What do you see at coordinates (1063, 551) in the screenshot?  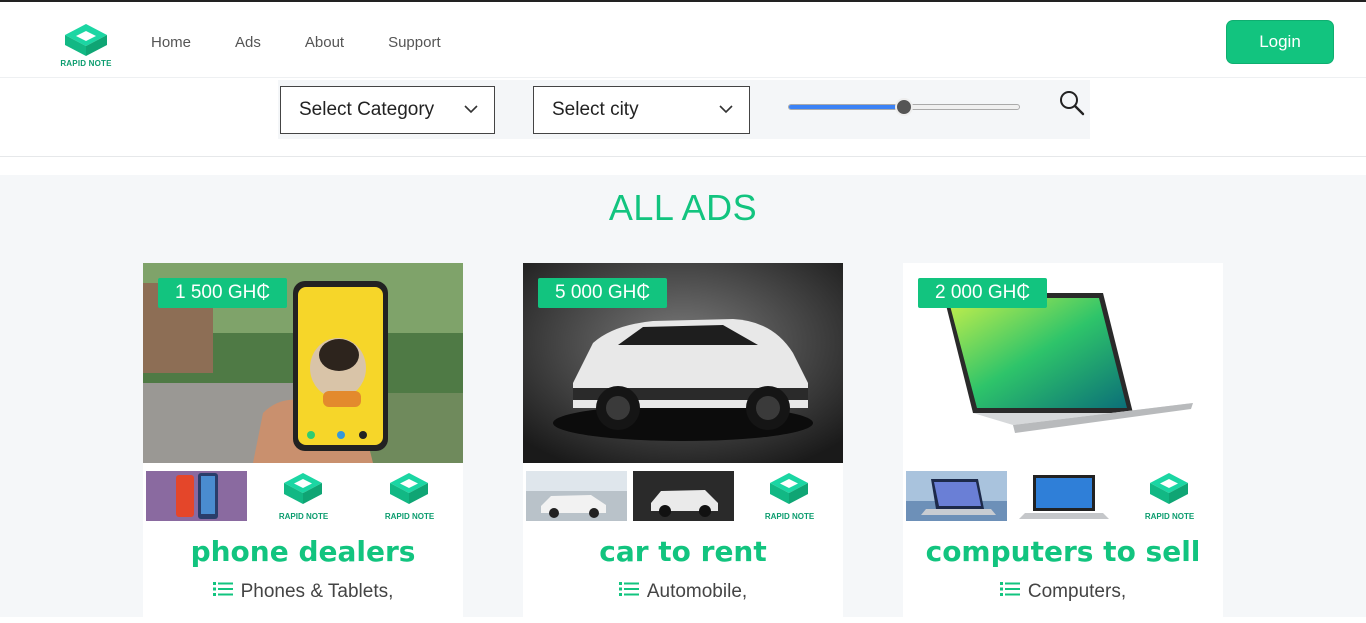 I see `ad-title: computers to sell` at bounding box center [1063, 551].